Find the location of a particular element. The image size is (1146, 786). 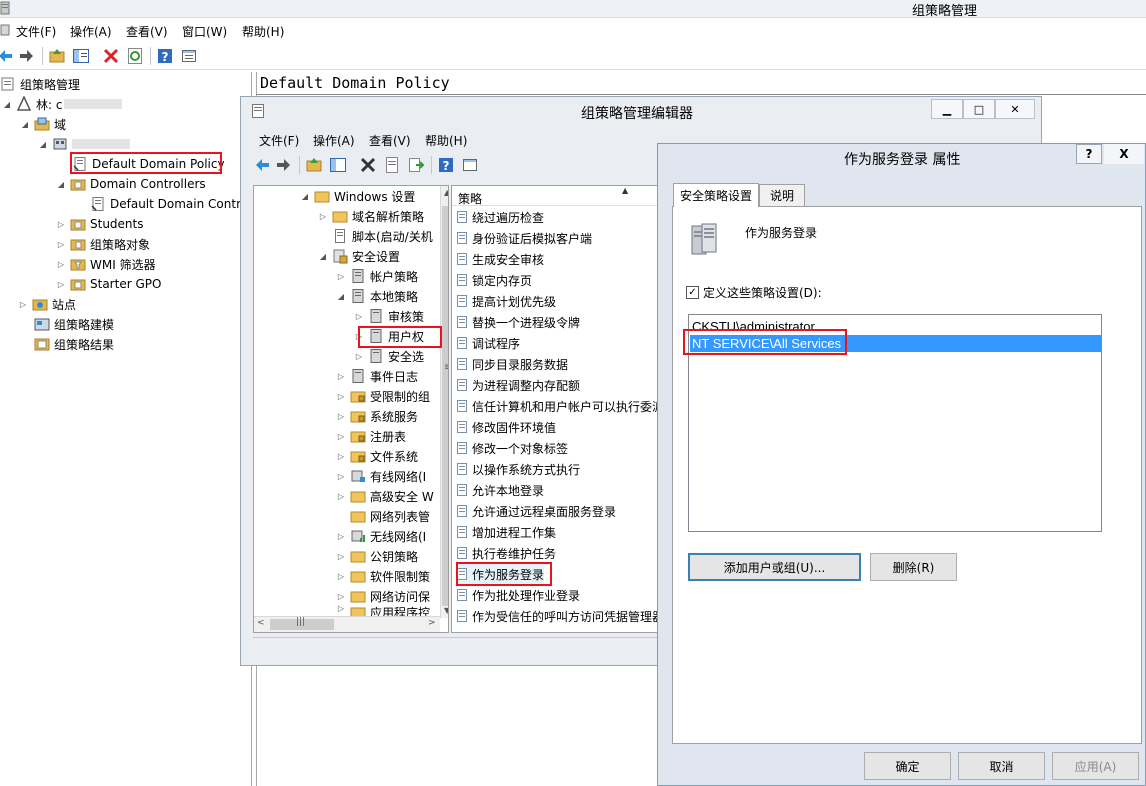

policy-row: 为进程调整内存配额 is located at coordinates (518, 385).